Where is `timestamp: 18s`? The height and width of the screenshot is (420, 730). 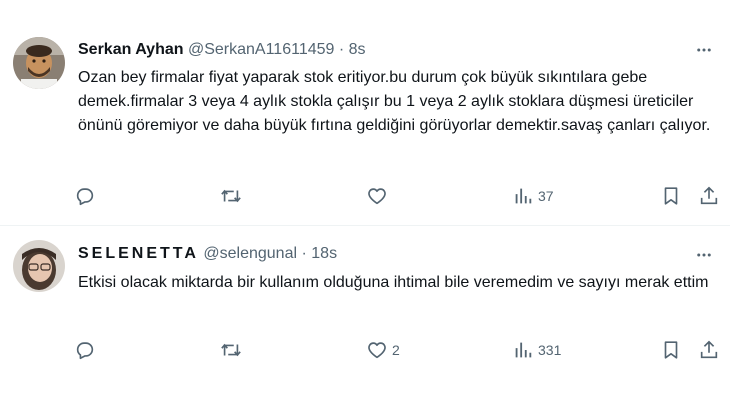 timestamp: 18s is located at coordinates (324, 253).